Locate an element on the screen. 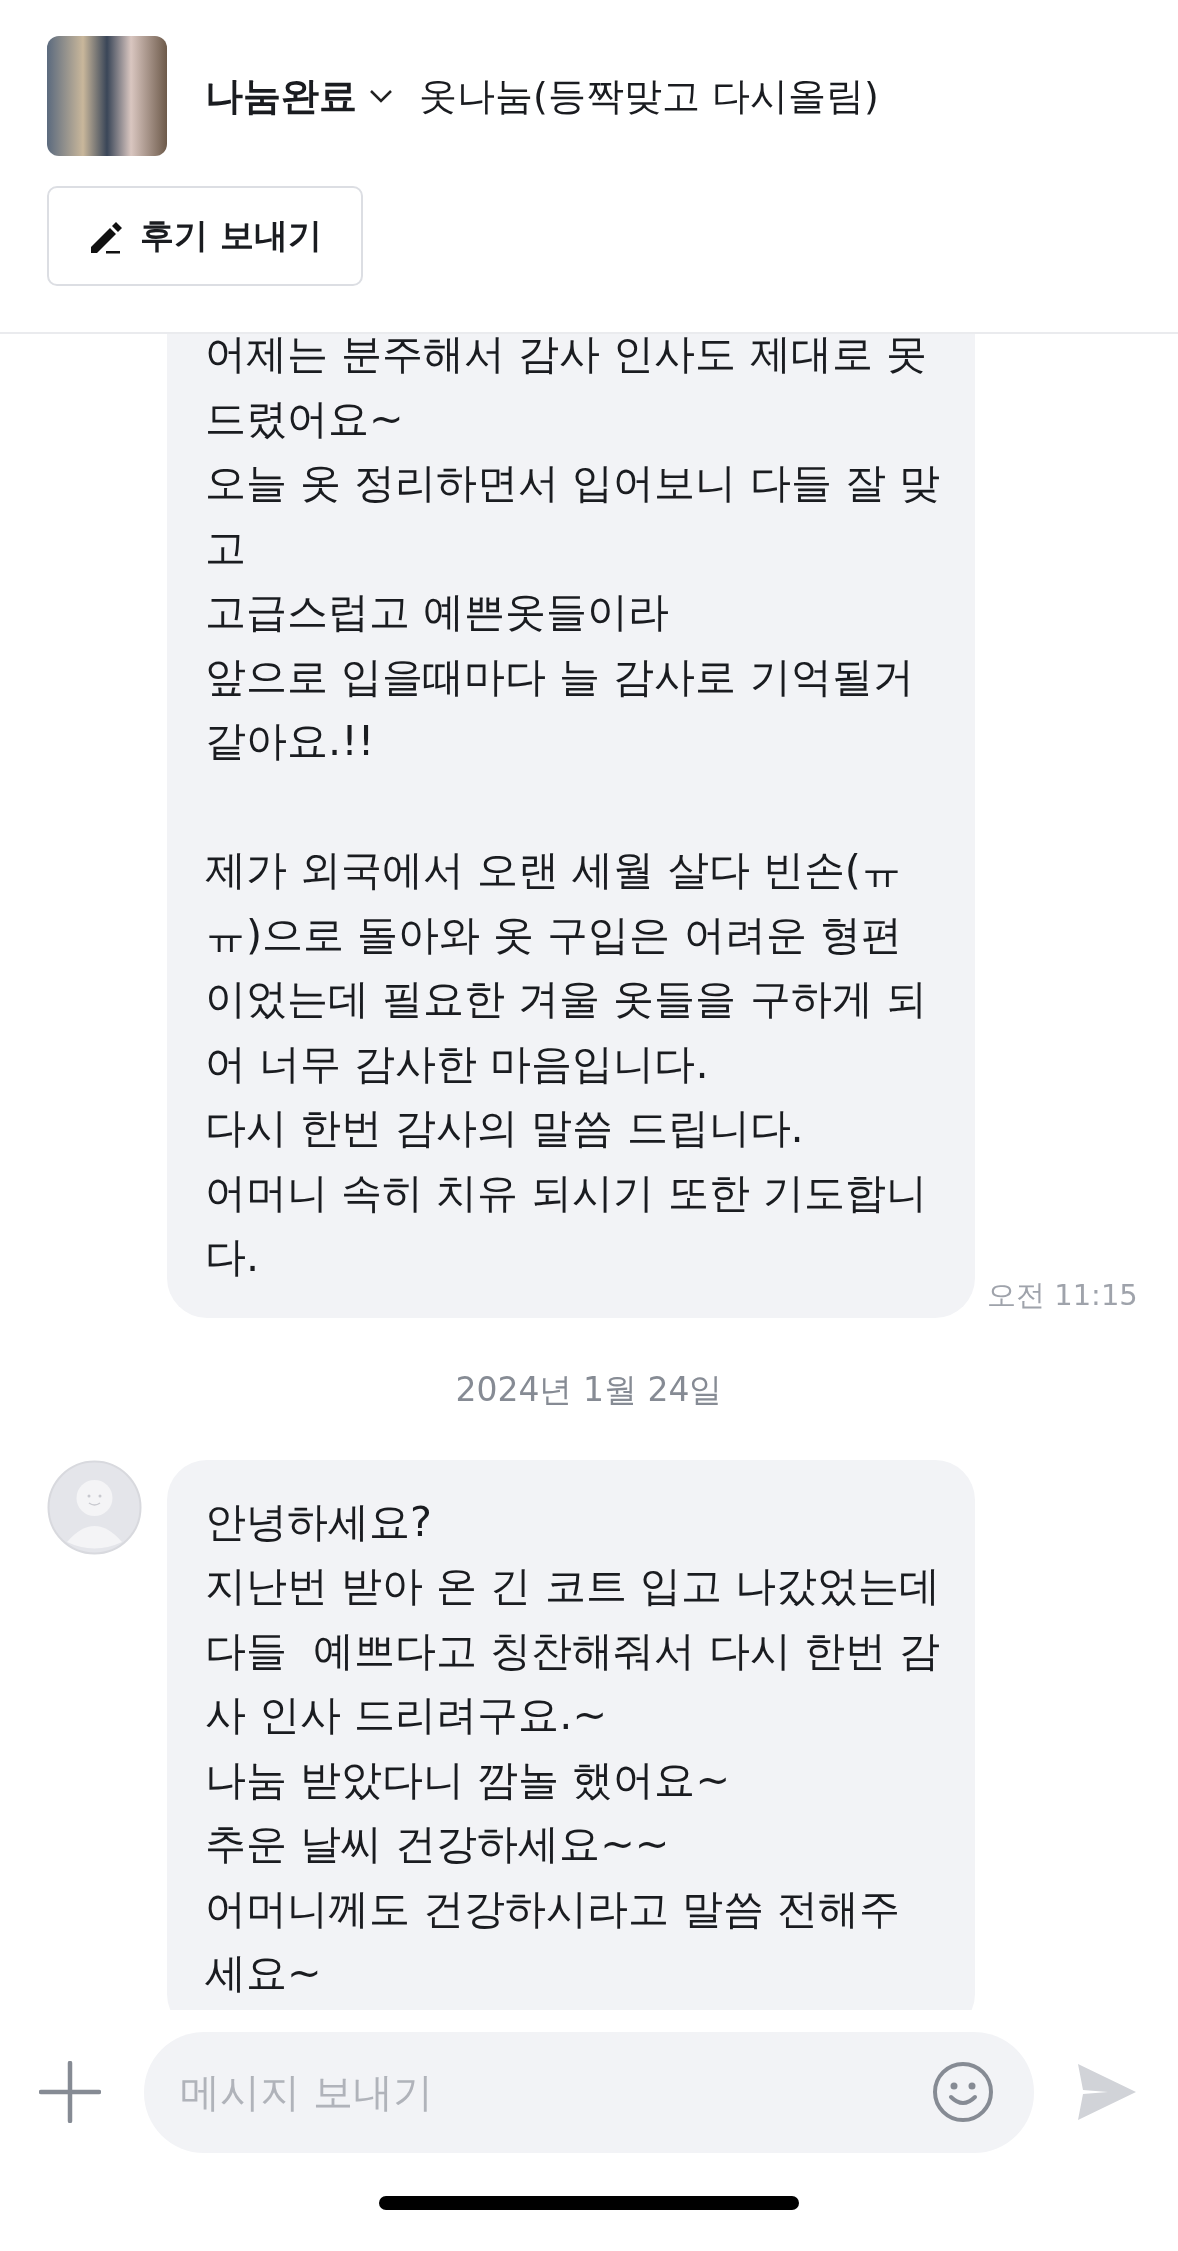 Image resolution: width=1178 pixels, height=2251 pixels. message-time: 오전 11:15 is located at coordinates (1062, 1295).